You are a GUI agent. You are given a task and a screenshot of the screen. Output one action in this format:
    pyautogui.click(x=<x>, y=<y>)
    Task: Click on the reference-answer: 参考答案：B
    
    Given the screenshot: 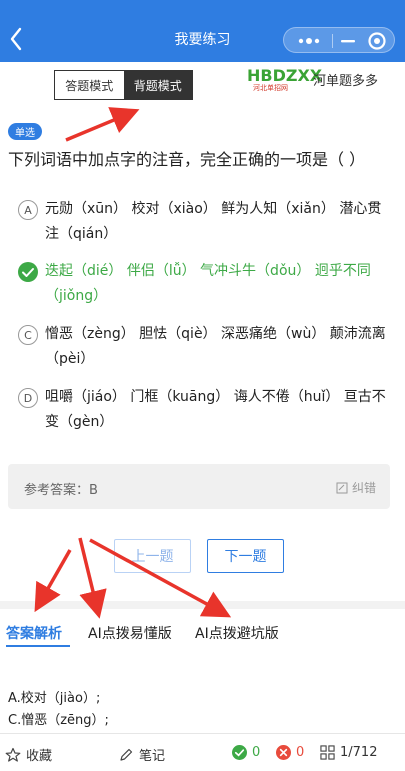 What is the action you would take?
    pyautogui.click(x=61, y=490)
    